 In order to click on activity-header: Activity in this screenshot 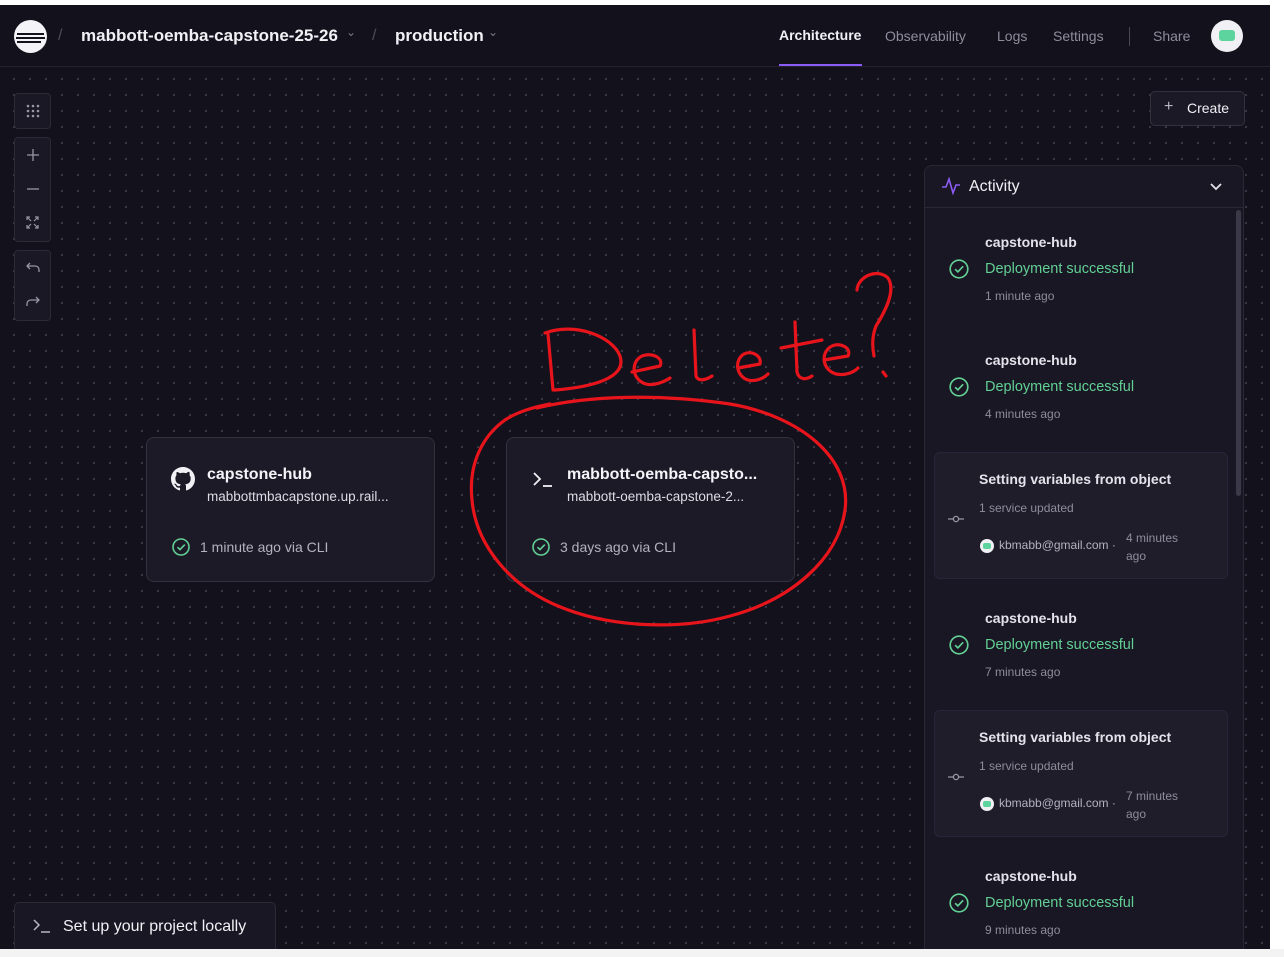, I will do `click(1084, 187)`.